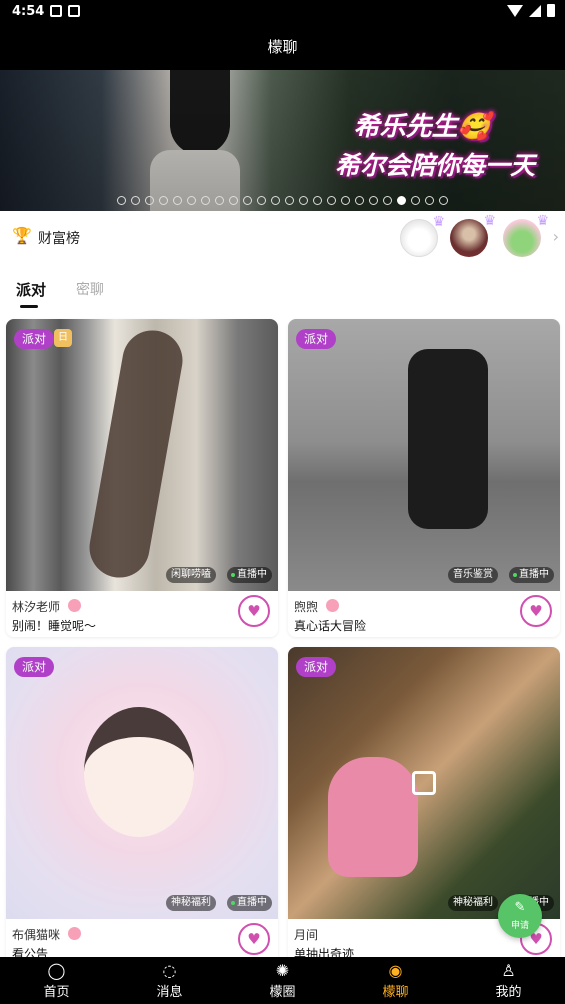 Image resolution: width=565 pixels, height=1004 pixels. What do you see at coordinates (282, 12) in the screenshot?
I see `status-bar: 4:54` at bounding box center [282, 12].